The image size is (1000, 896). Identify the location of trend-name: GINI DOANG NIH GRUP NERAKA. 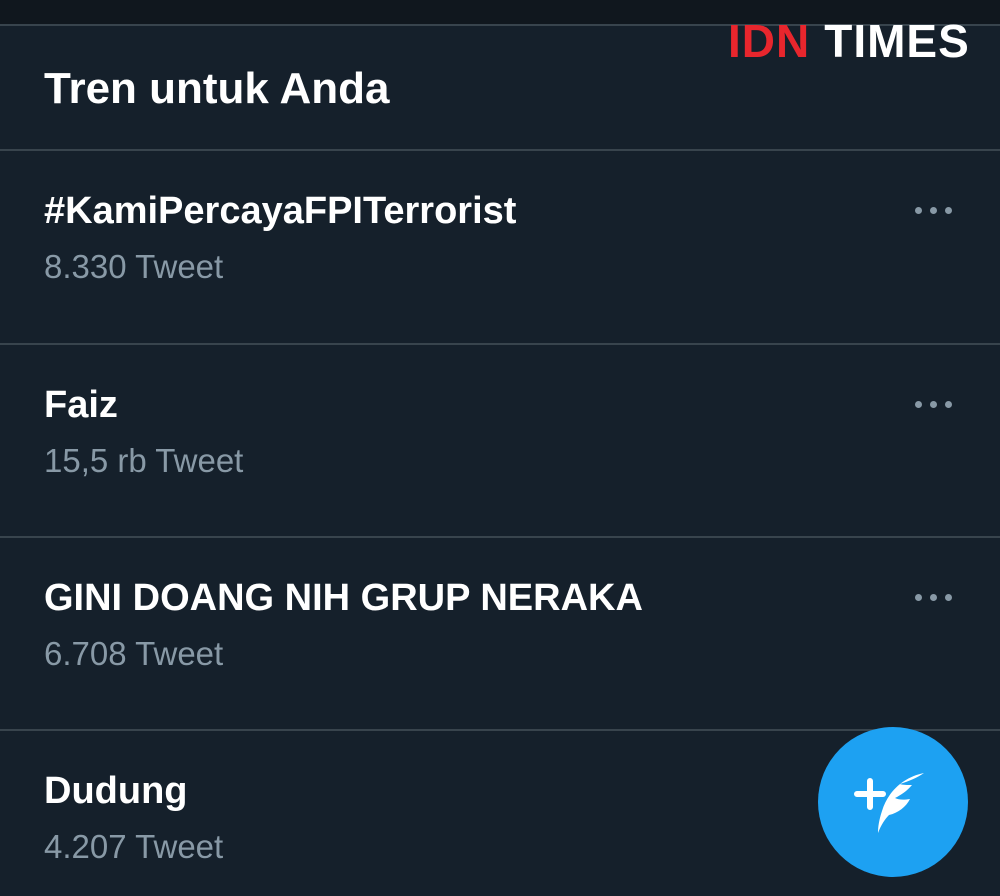
(343, 598).